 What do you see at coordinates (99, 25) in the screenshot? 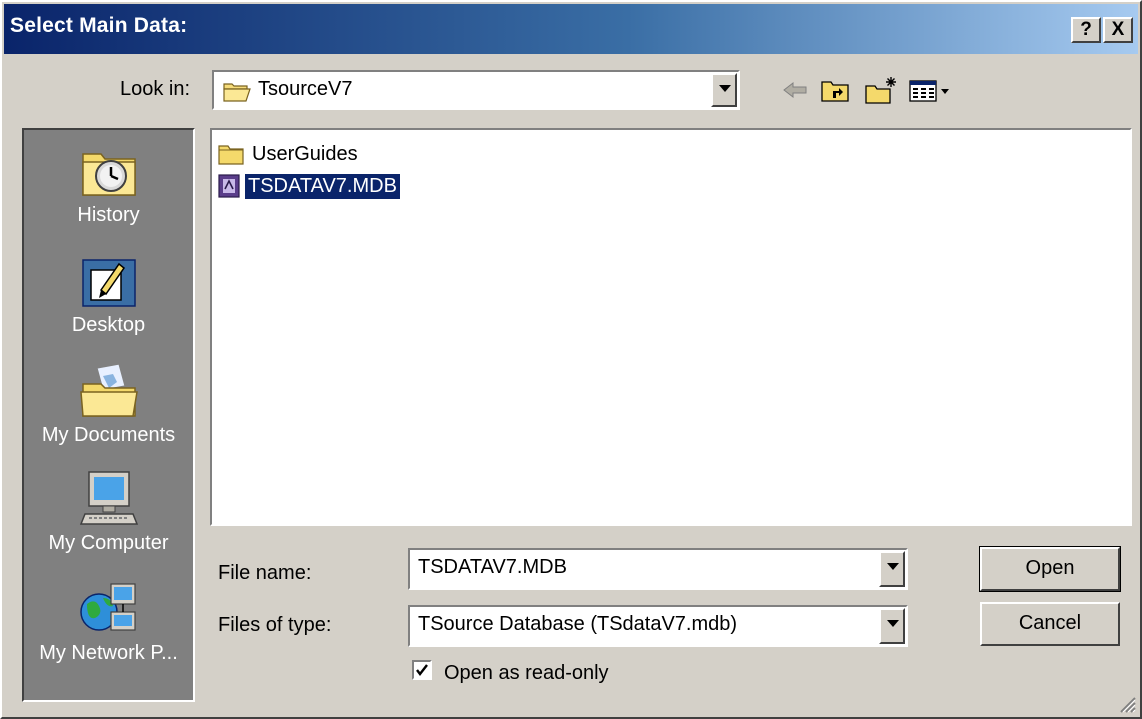
I see `window-title: Select Main Data:` at bounding box center [99, 25].